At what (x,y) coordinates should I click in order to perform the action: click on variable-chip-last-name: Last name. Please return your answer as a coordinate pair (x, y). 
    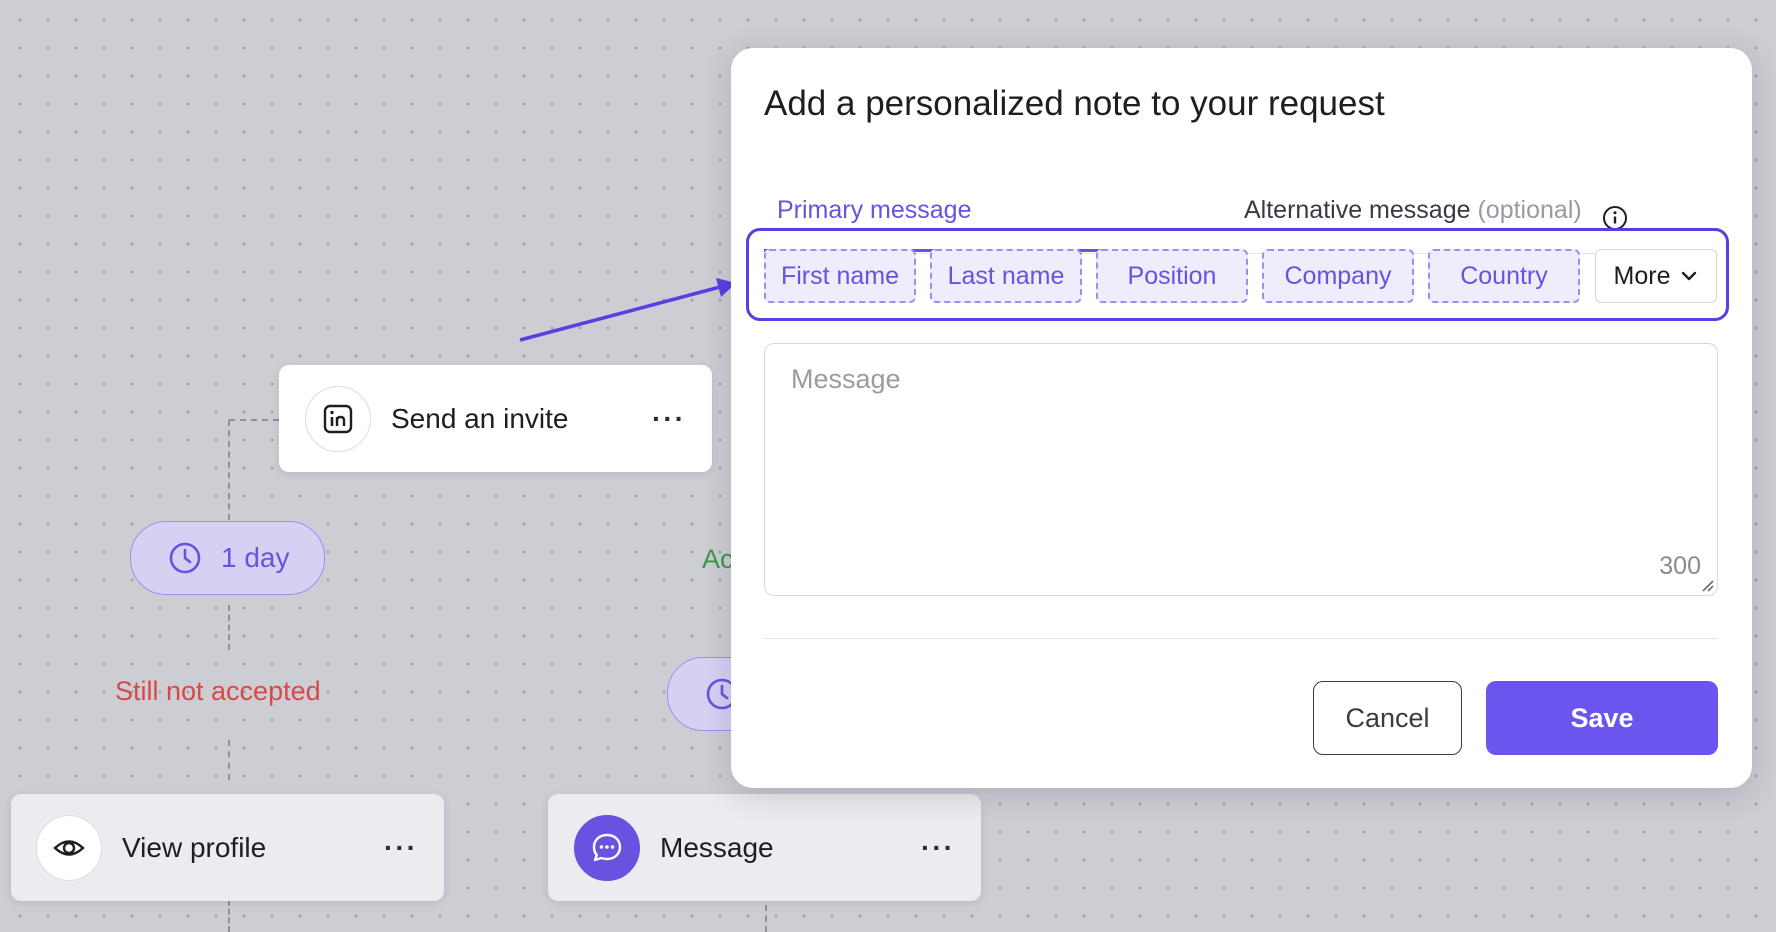
    Looking at the image, I should click on (1006, 276).